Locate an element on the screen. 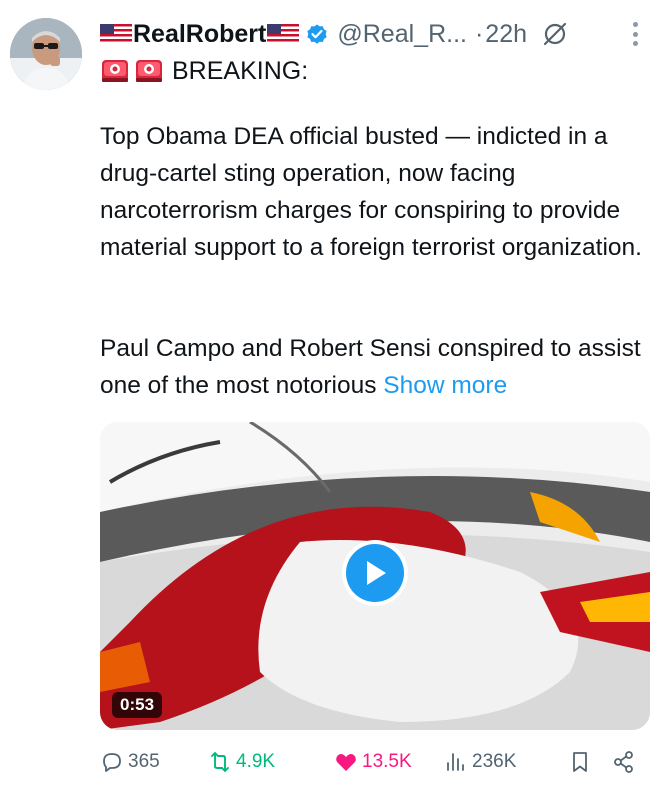 The width and height of the screenshot is (667, 791). share-button is located at coordinates (630, 762).